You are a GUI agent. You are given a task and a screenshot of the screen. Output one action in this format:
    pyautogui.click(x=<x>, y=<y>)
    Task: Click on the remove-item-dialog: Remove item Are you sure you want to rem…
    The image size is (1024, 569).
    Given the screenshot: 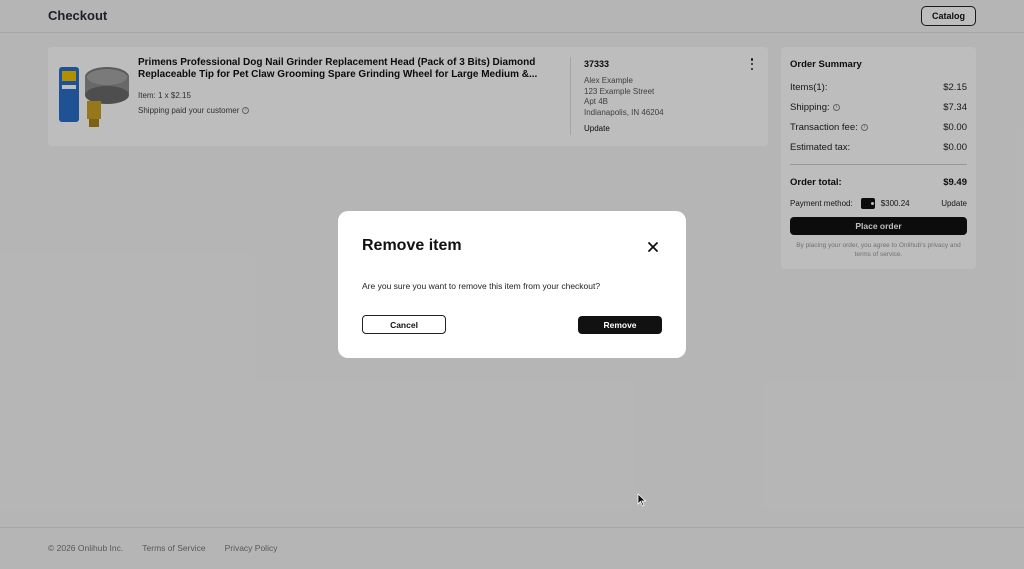 What is the action you would take?
    pyautogui.click(x=512, y=284)
    